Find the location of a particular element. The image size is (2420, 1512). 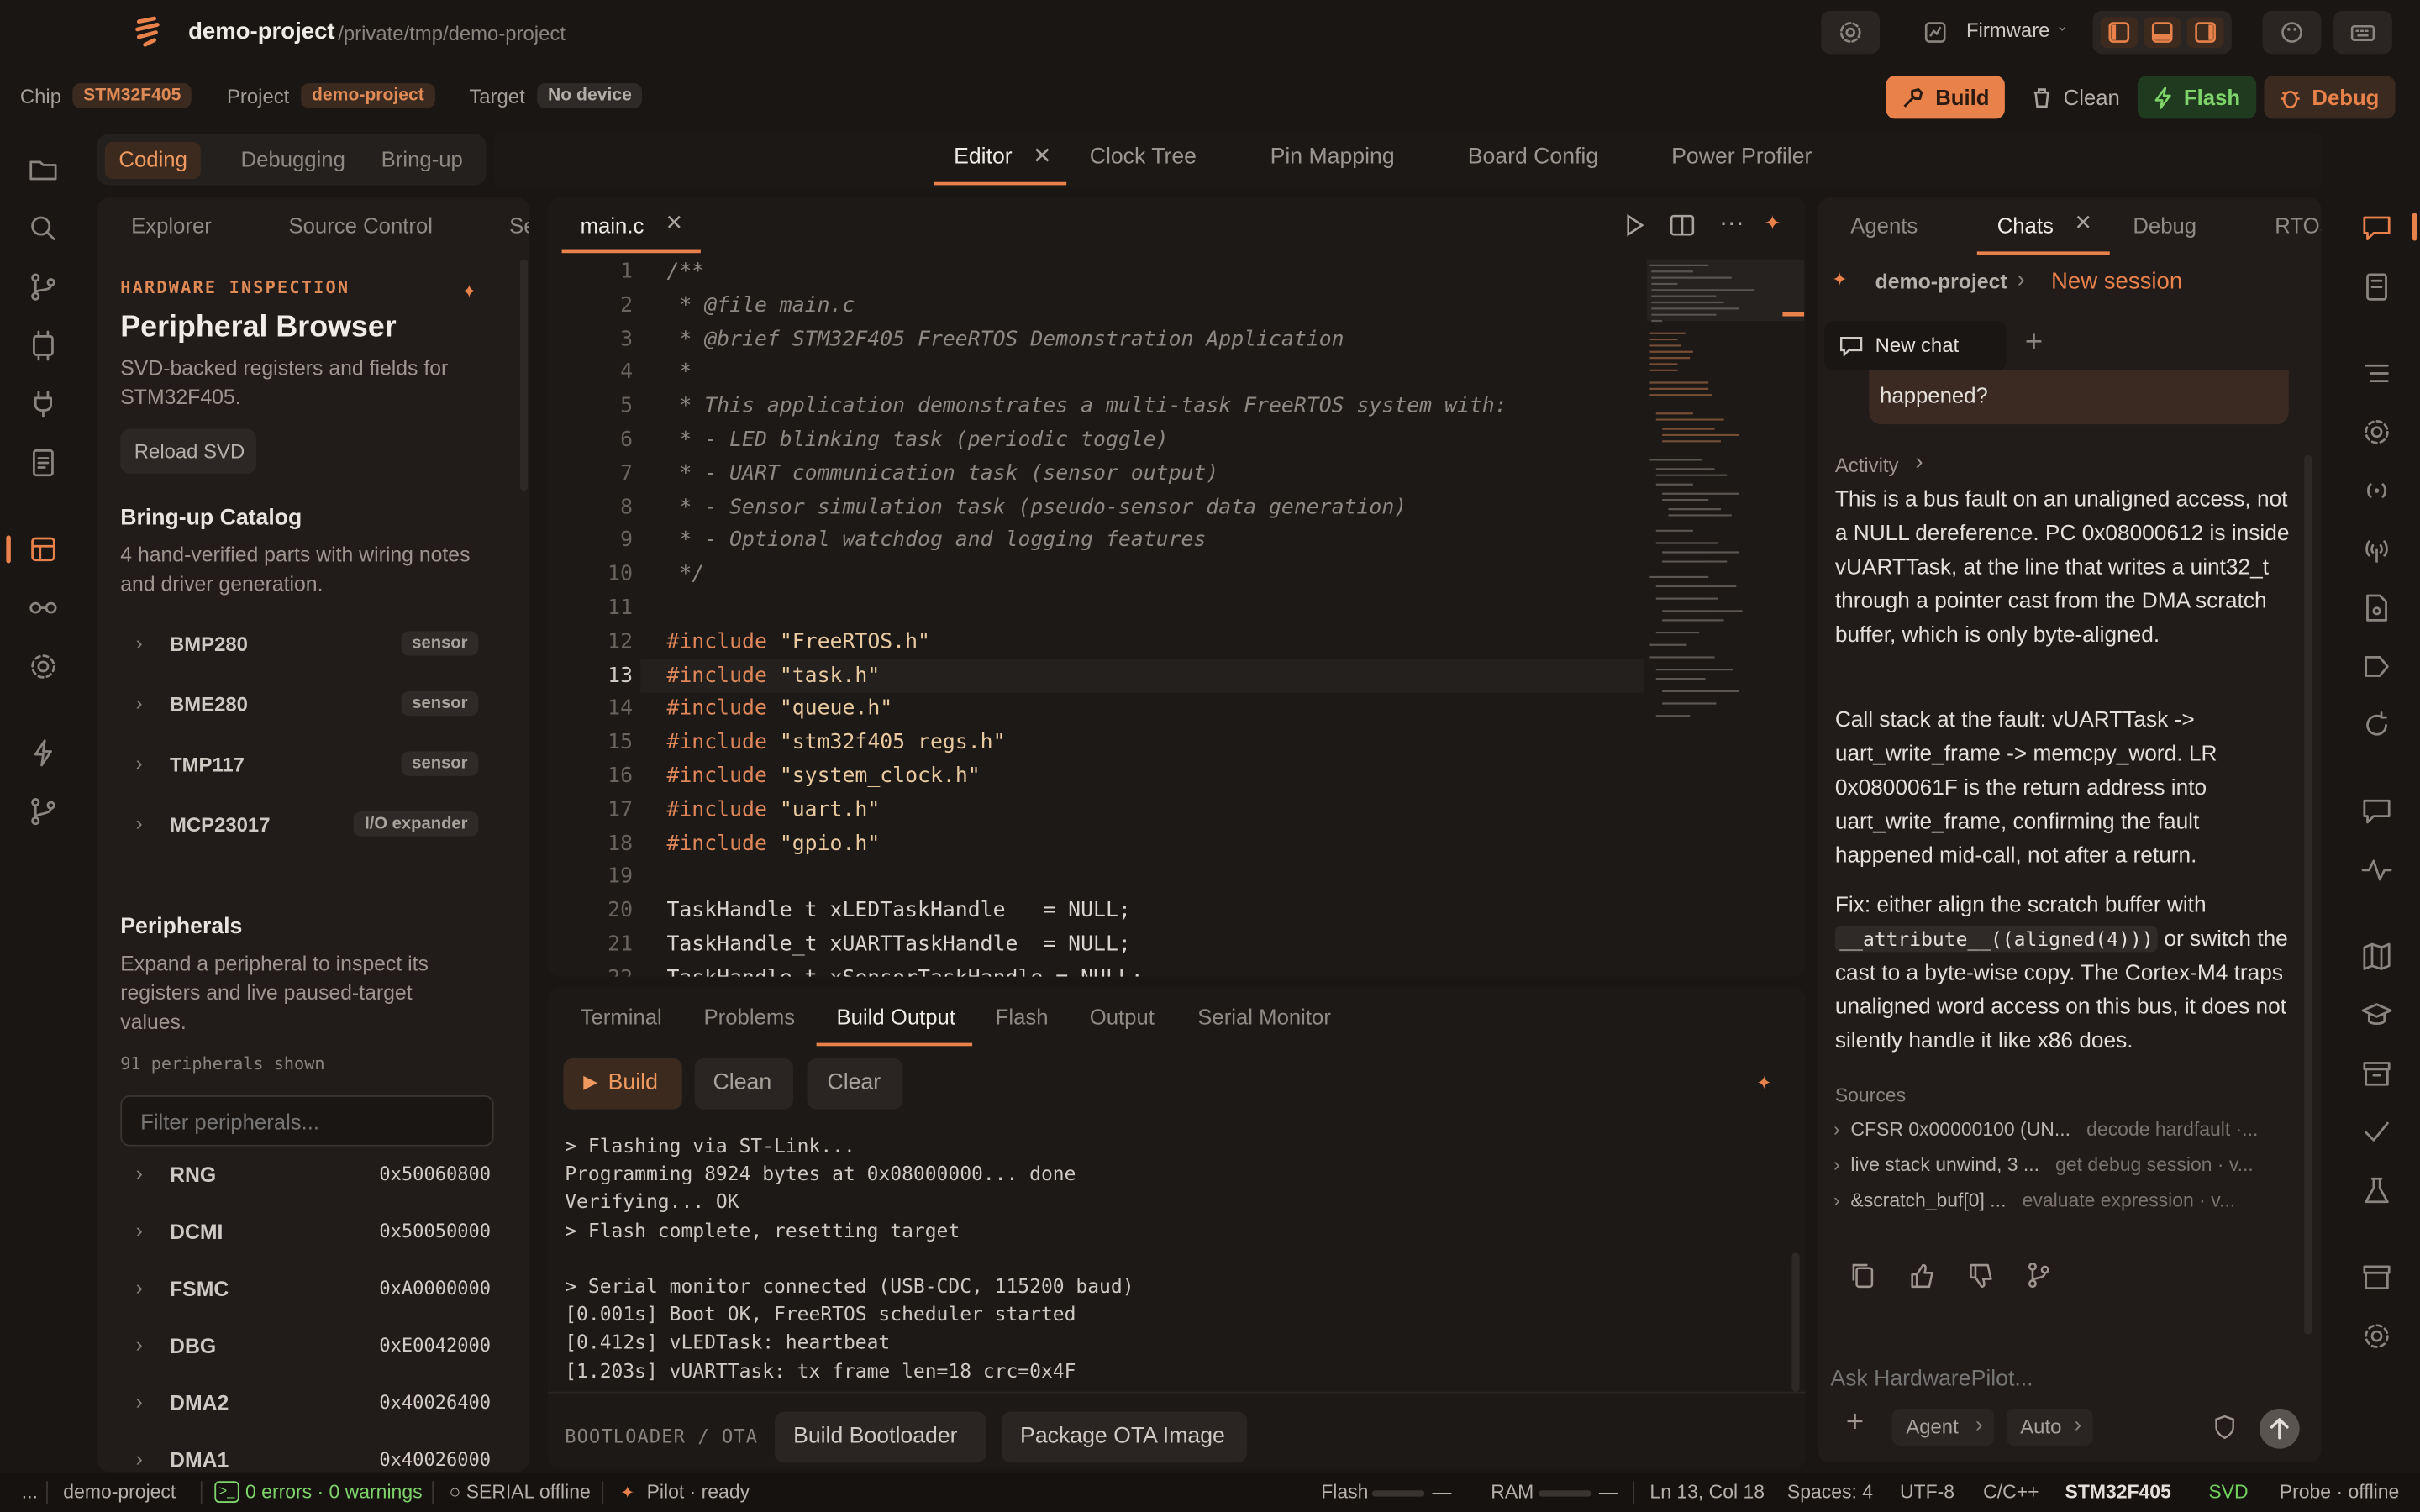

tab-debug: Debug is located at coordinates (2164, 225).